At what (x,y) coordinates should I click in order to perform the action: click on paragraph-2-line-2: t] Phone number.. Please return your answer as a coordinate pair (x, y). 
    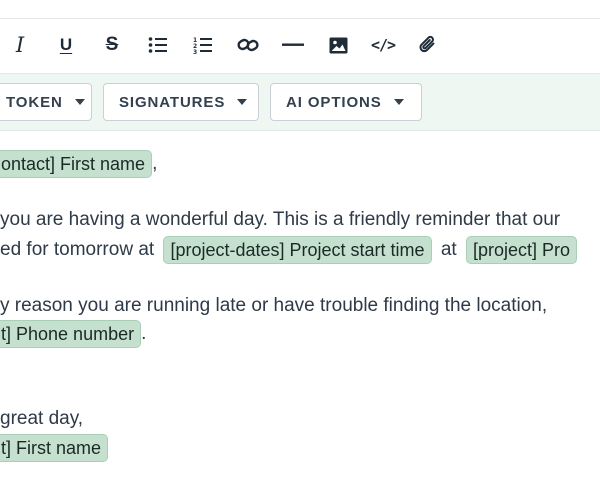
    Looking at the image, I should click on (73, 334).